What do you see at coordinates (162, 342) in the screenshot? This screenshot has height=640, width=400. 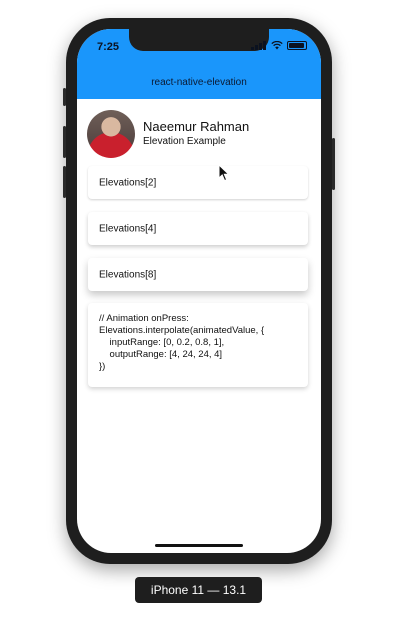 I see `code-line: inputRange: [0, 0.2, 0.8, 1],` at bounding box center [162, 342].